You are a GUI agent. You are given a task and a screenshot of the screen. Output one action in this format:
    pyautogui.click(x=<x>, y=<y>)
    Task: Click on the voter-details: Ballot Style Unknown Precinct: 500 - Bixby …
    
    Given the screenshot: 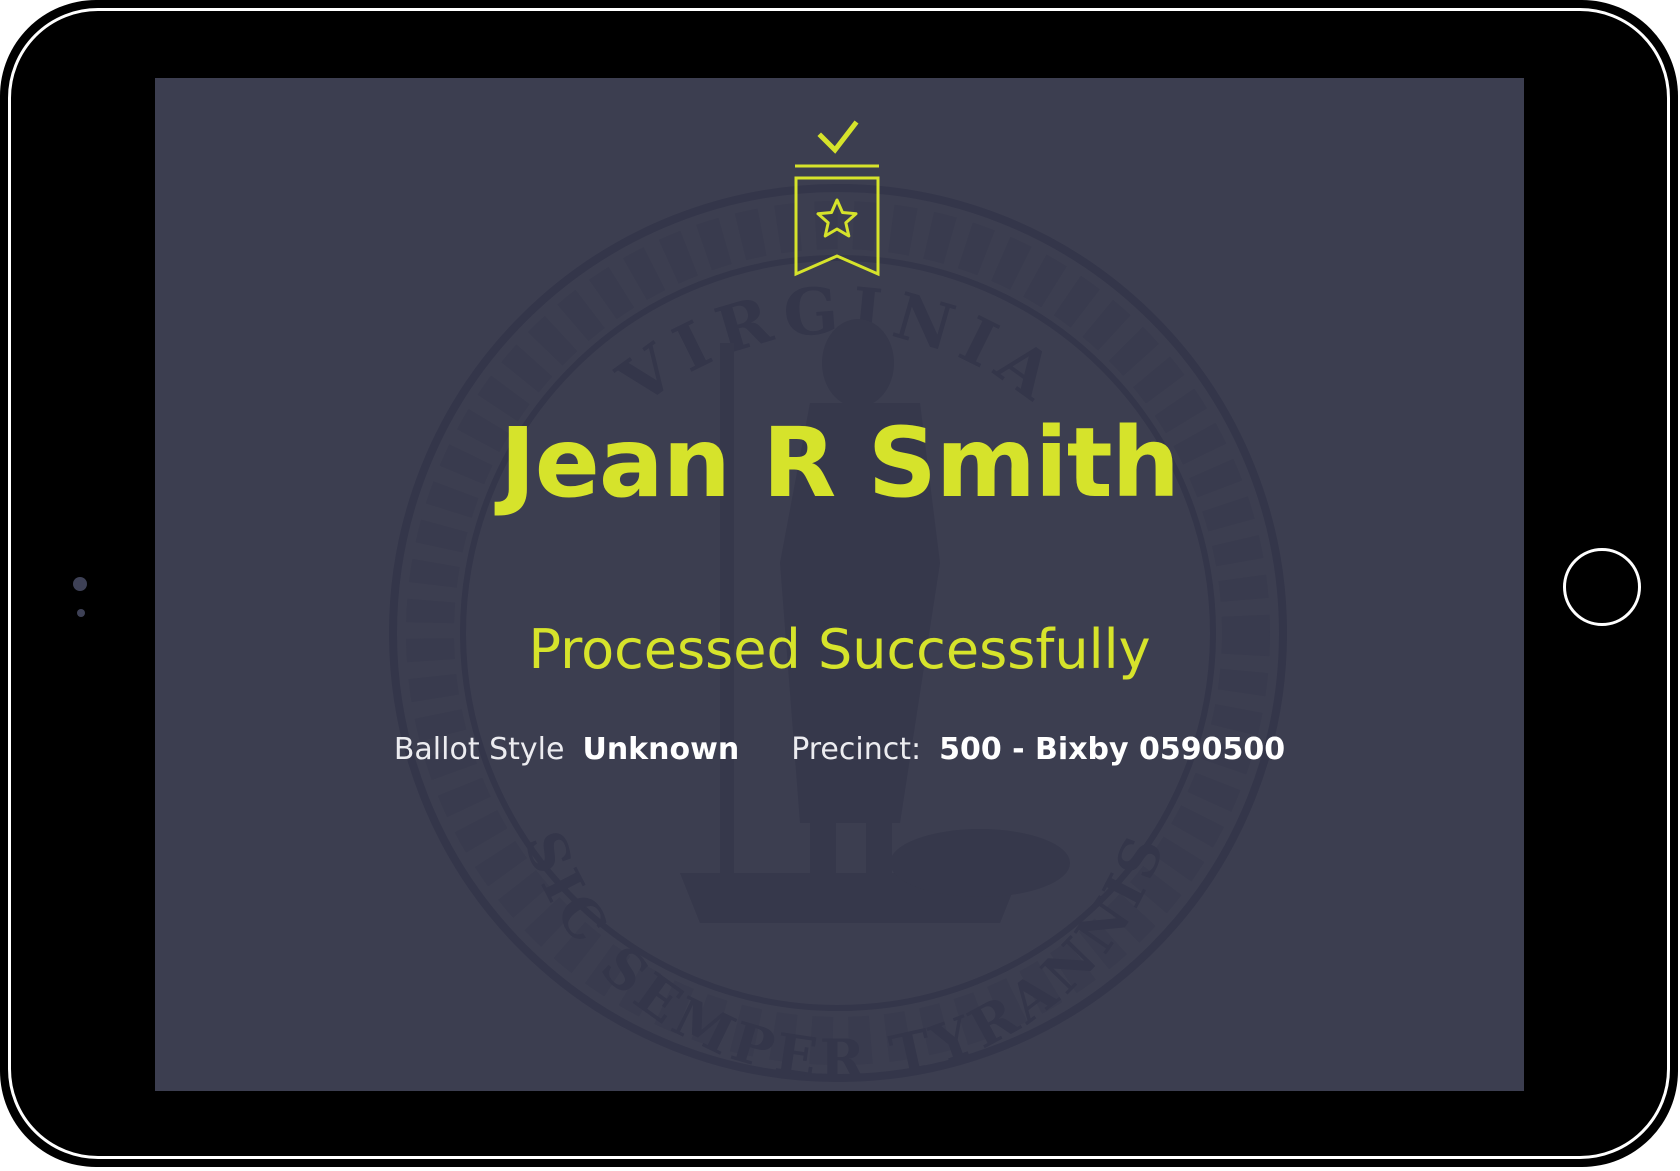 What is the action you would take?
    pyautogui.click(x=839, y=750)
    